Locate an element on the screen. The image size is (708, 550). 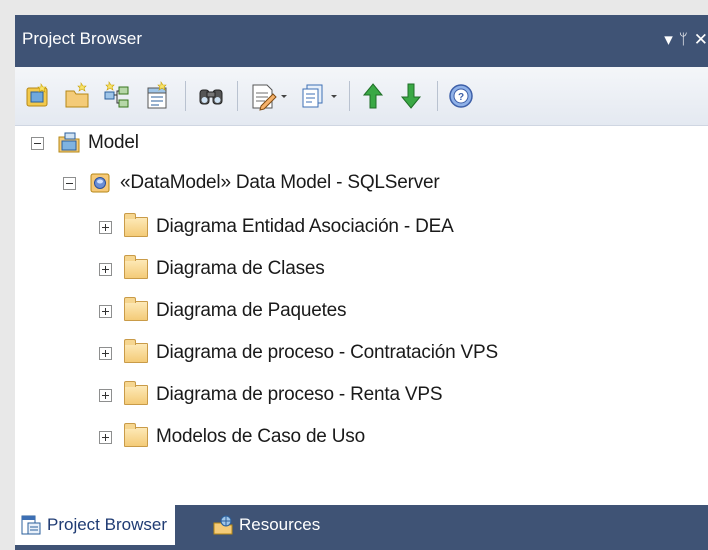
tree-node-folder: Diagrama Entidad Asociación - DEA is located at coordinates (276, 227).